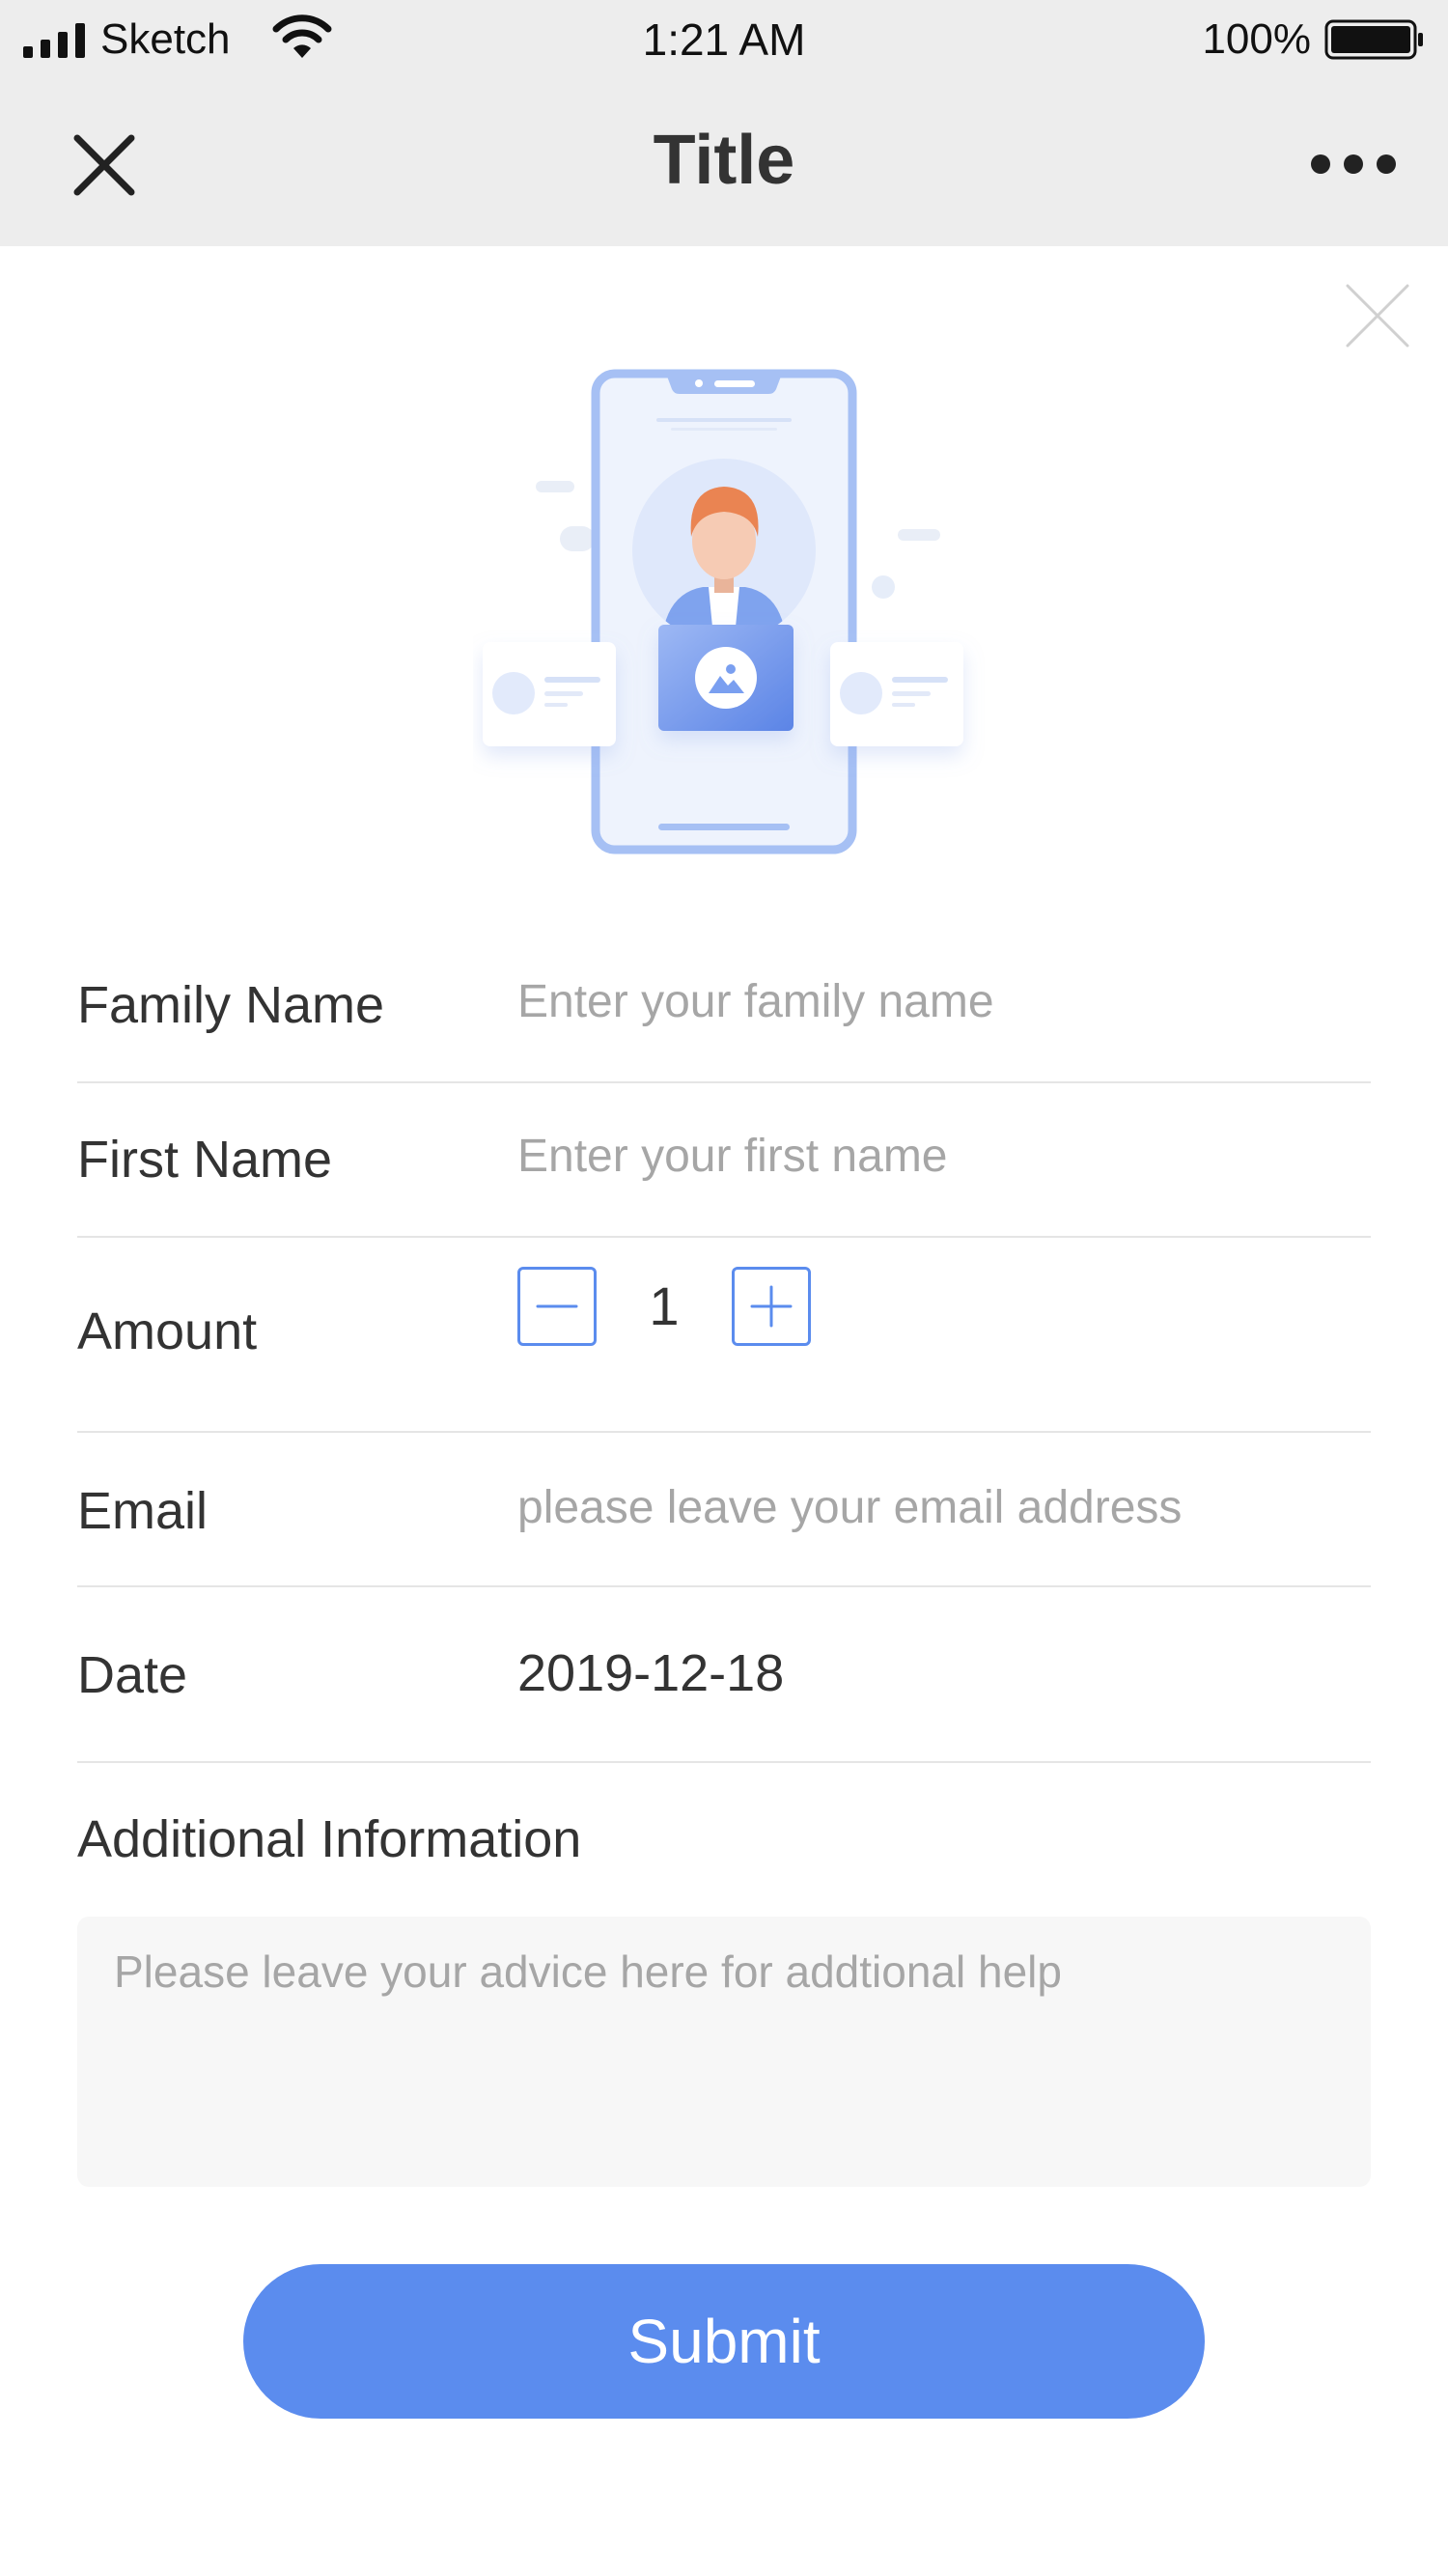 The image size is (1448, 2576). What do you see at coordinates (724, 41) in the screenshot?
I see `status-bar: Sketch 1:21 AM 100%` at bounding box center [724, 41].